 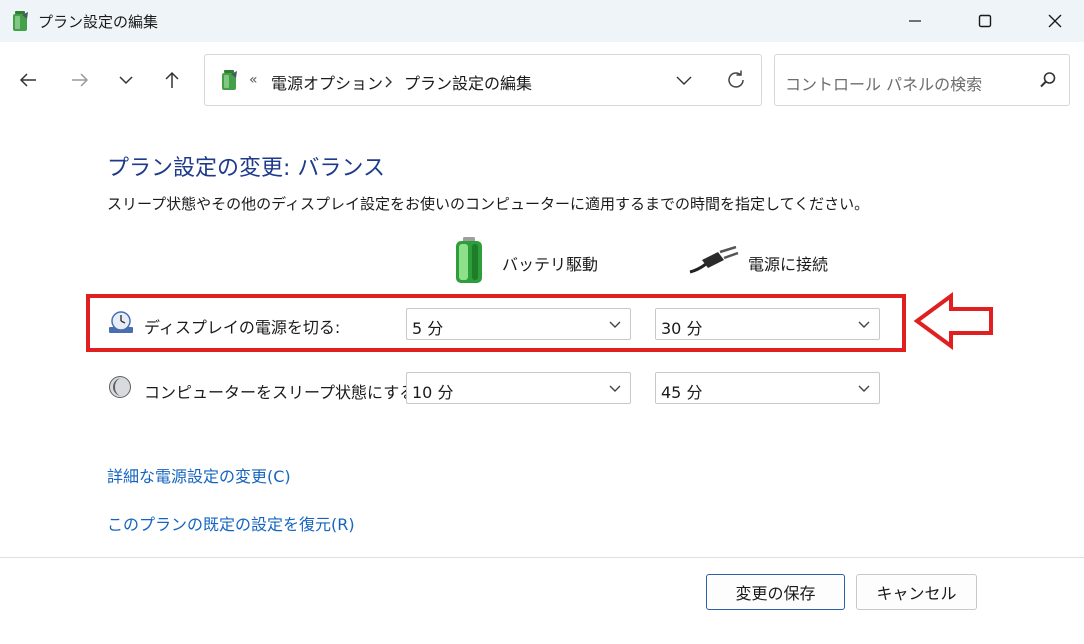 I want to click on arrow-left-icon, so click(x=27, y=80).